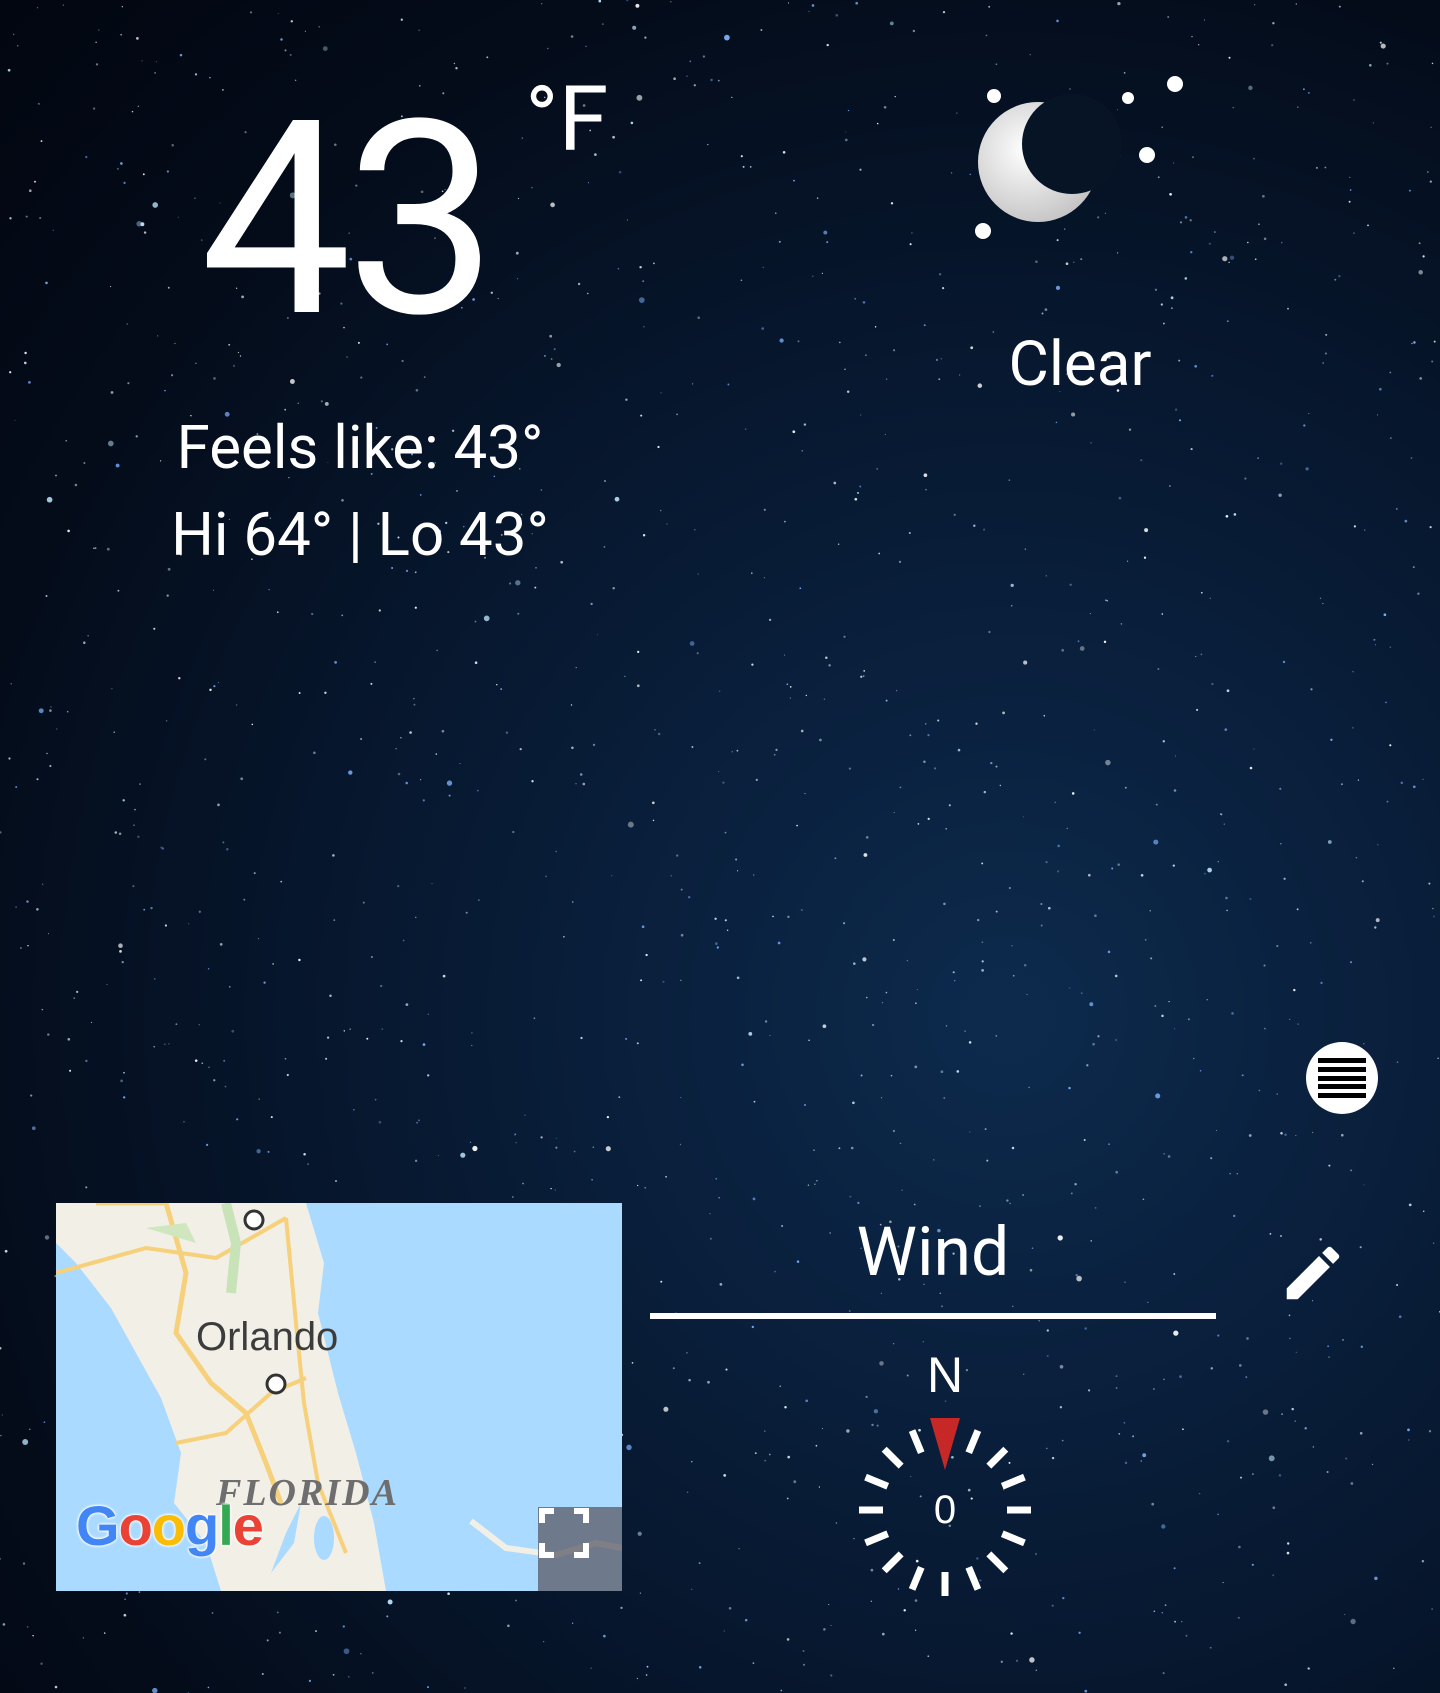 The width and height of the screenshot is (1440, 1693). I want to click on pencil-icon, so click(1313, 1273).